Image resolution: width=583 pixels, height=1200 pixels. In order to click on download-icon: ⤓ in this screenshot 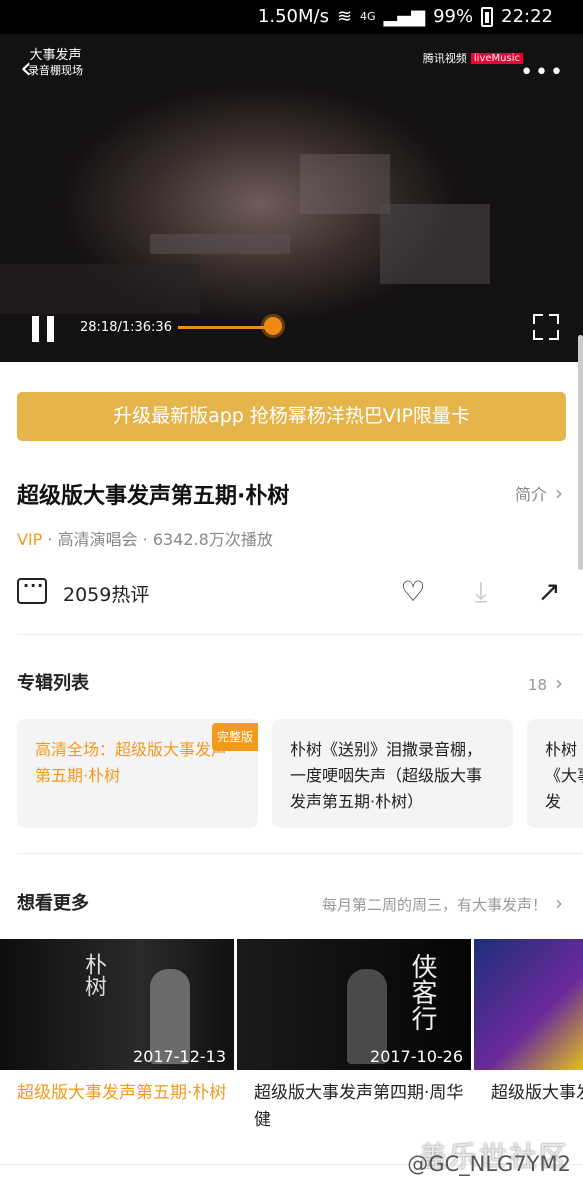, I will do `click(481, 592)`.